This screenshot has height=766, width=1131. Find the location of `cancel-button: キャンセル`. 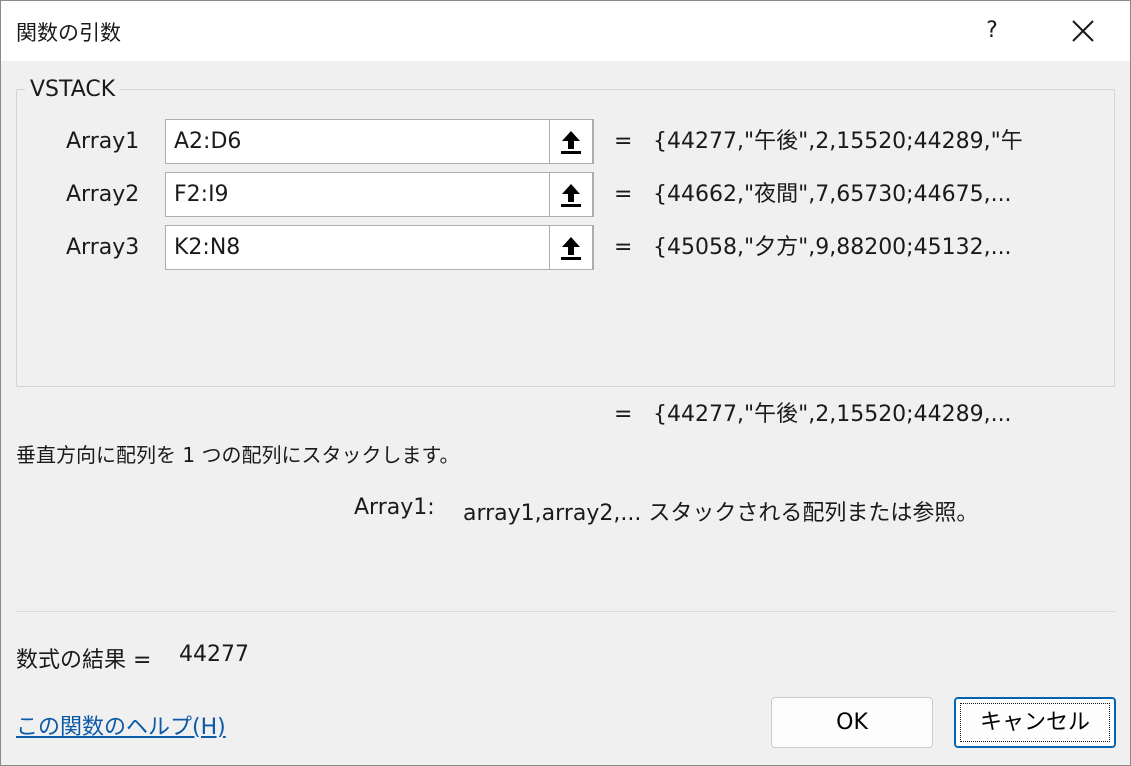

cancel-button: キャンセル is located at coordinates (1035, 722).